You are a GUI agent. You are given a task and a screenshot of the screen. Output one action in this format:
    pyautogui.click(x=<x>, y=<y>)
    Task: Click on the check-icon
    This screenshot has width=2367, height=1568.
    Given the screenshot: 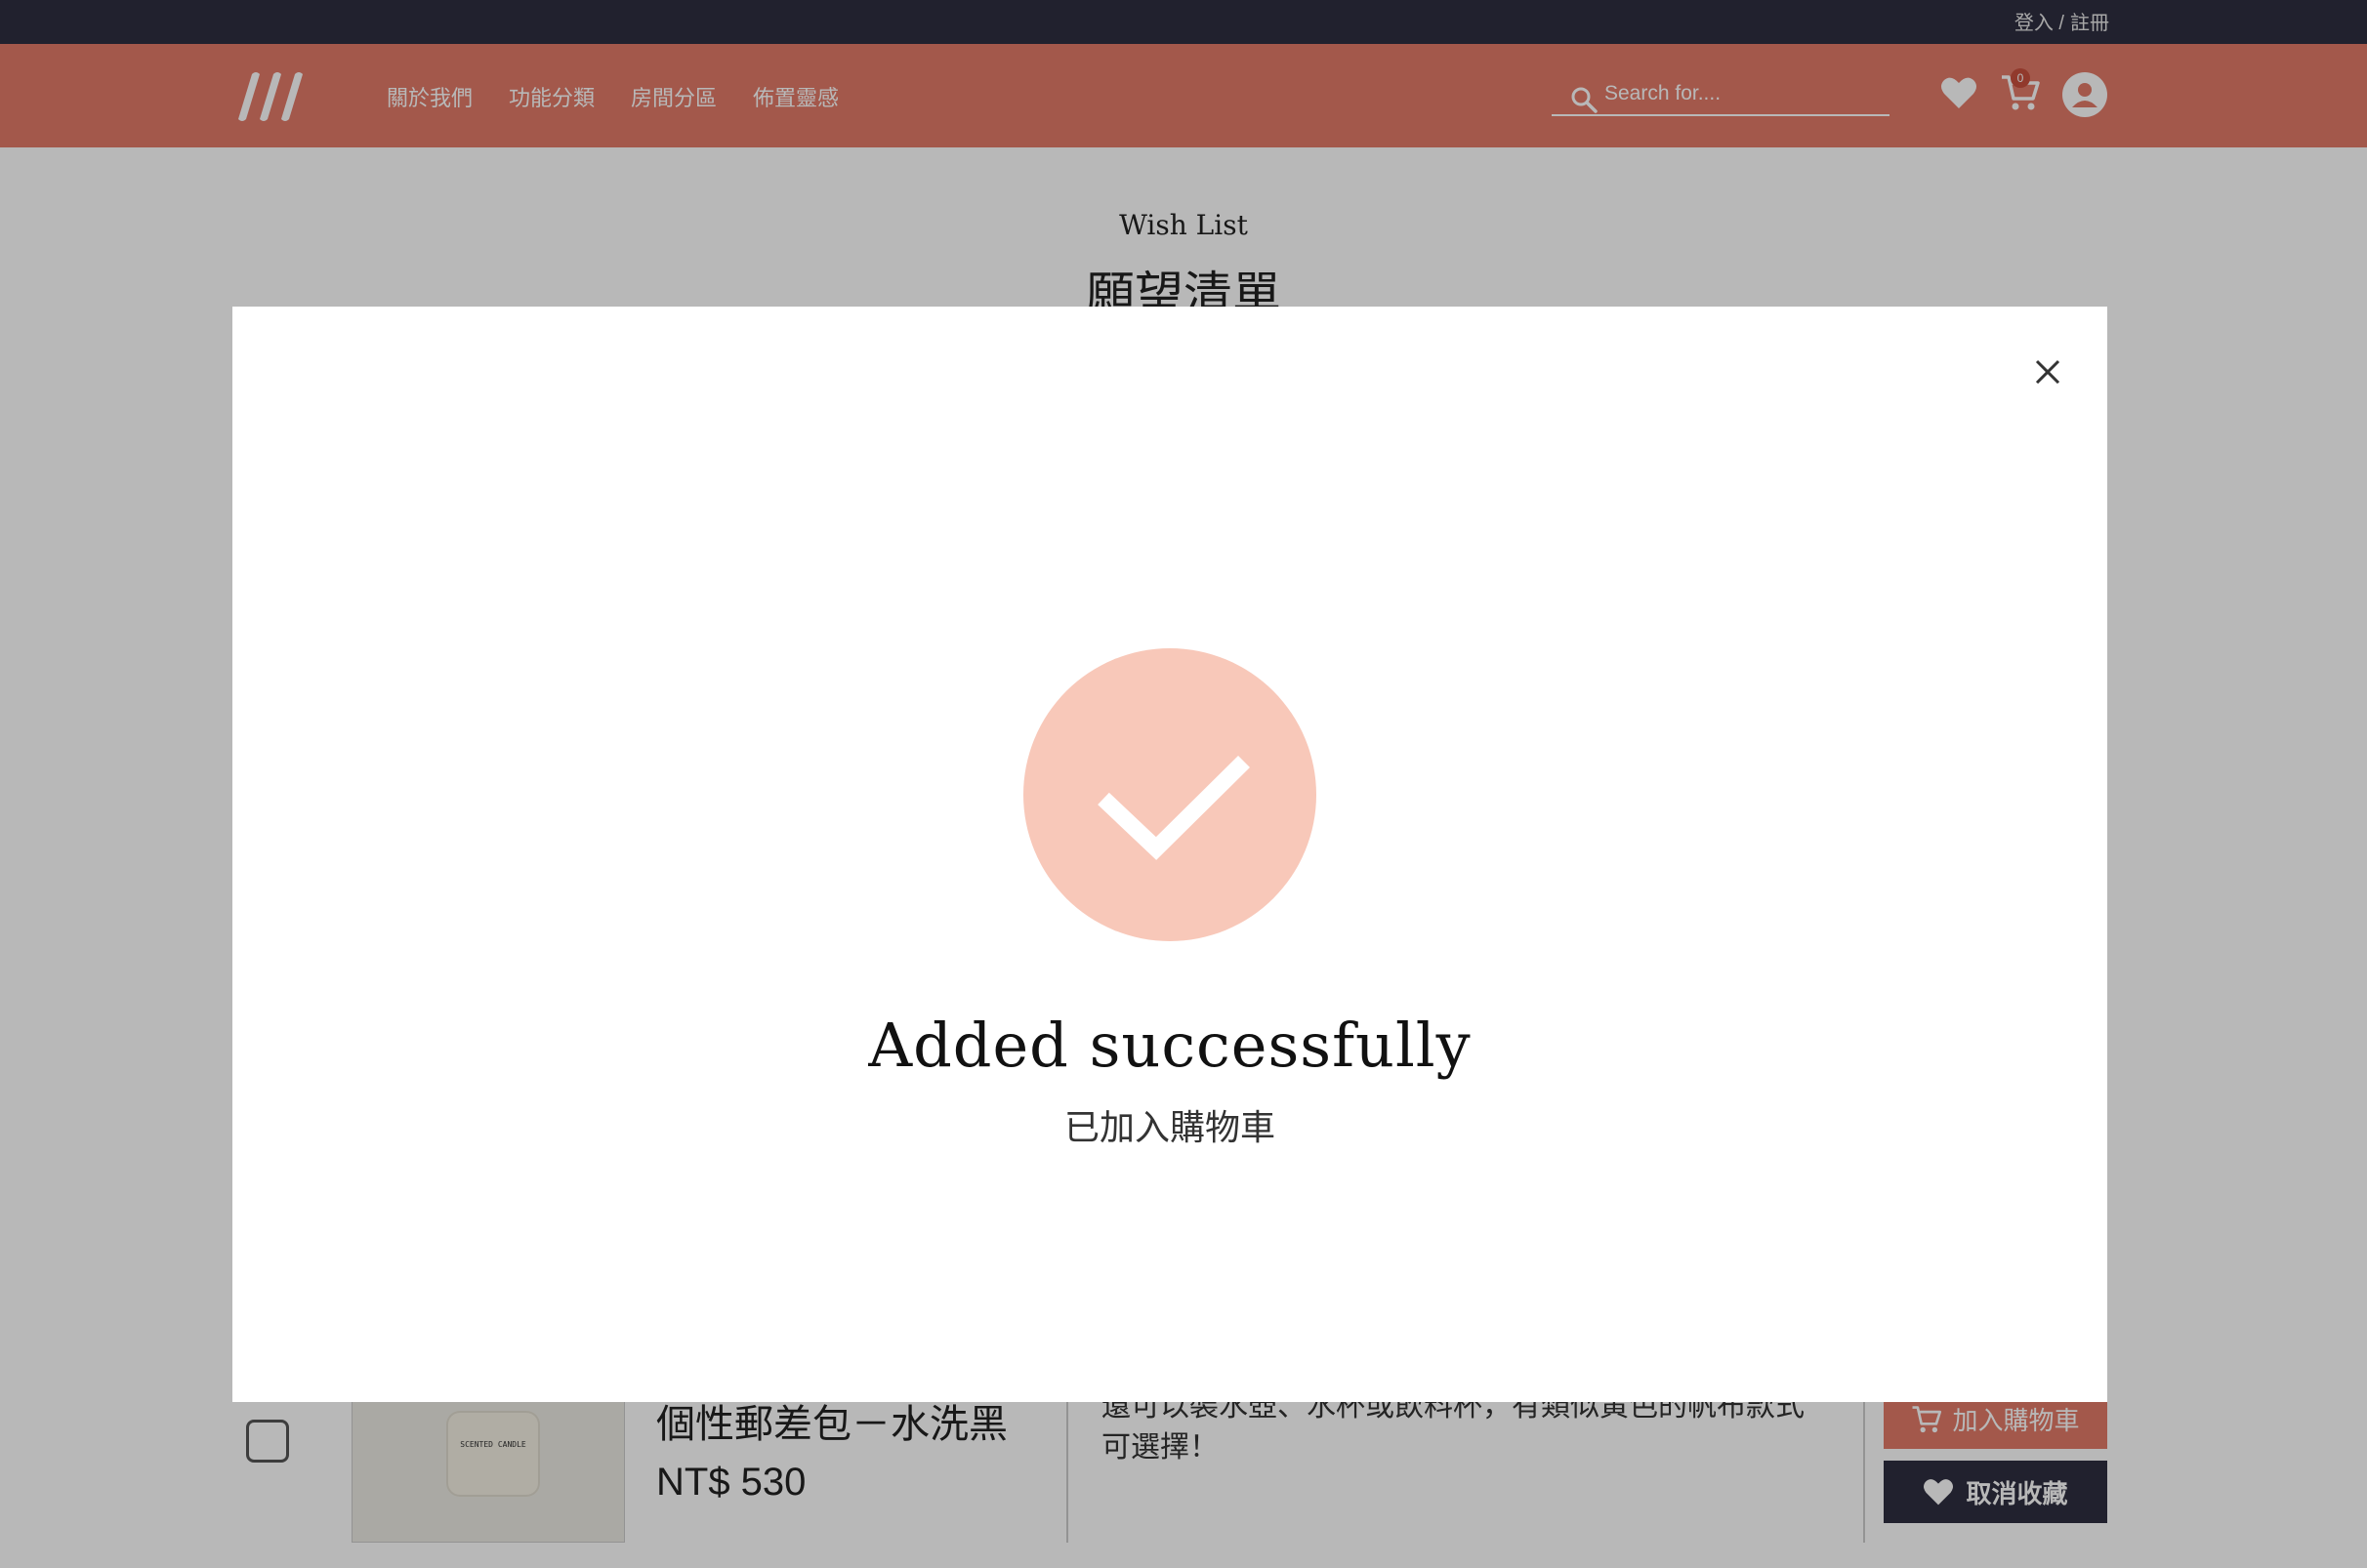 What is the action you would take?
    pyautogui.click(x=1174, y=808)
    